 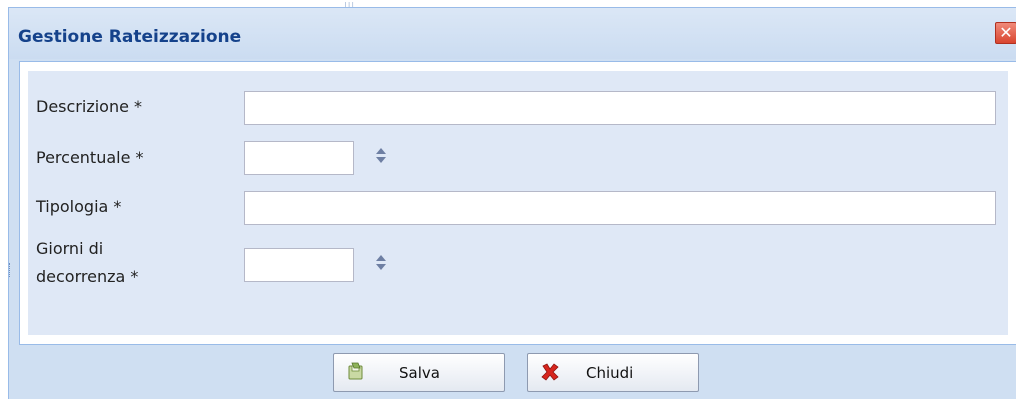 What do you see at coordinates (381, 263) in the screenshot?
I see `giorni-decorrenza-spinner` at bounding box center [381, 263].